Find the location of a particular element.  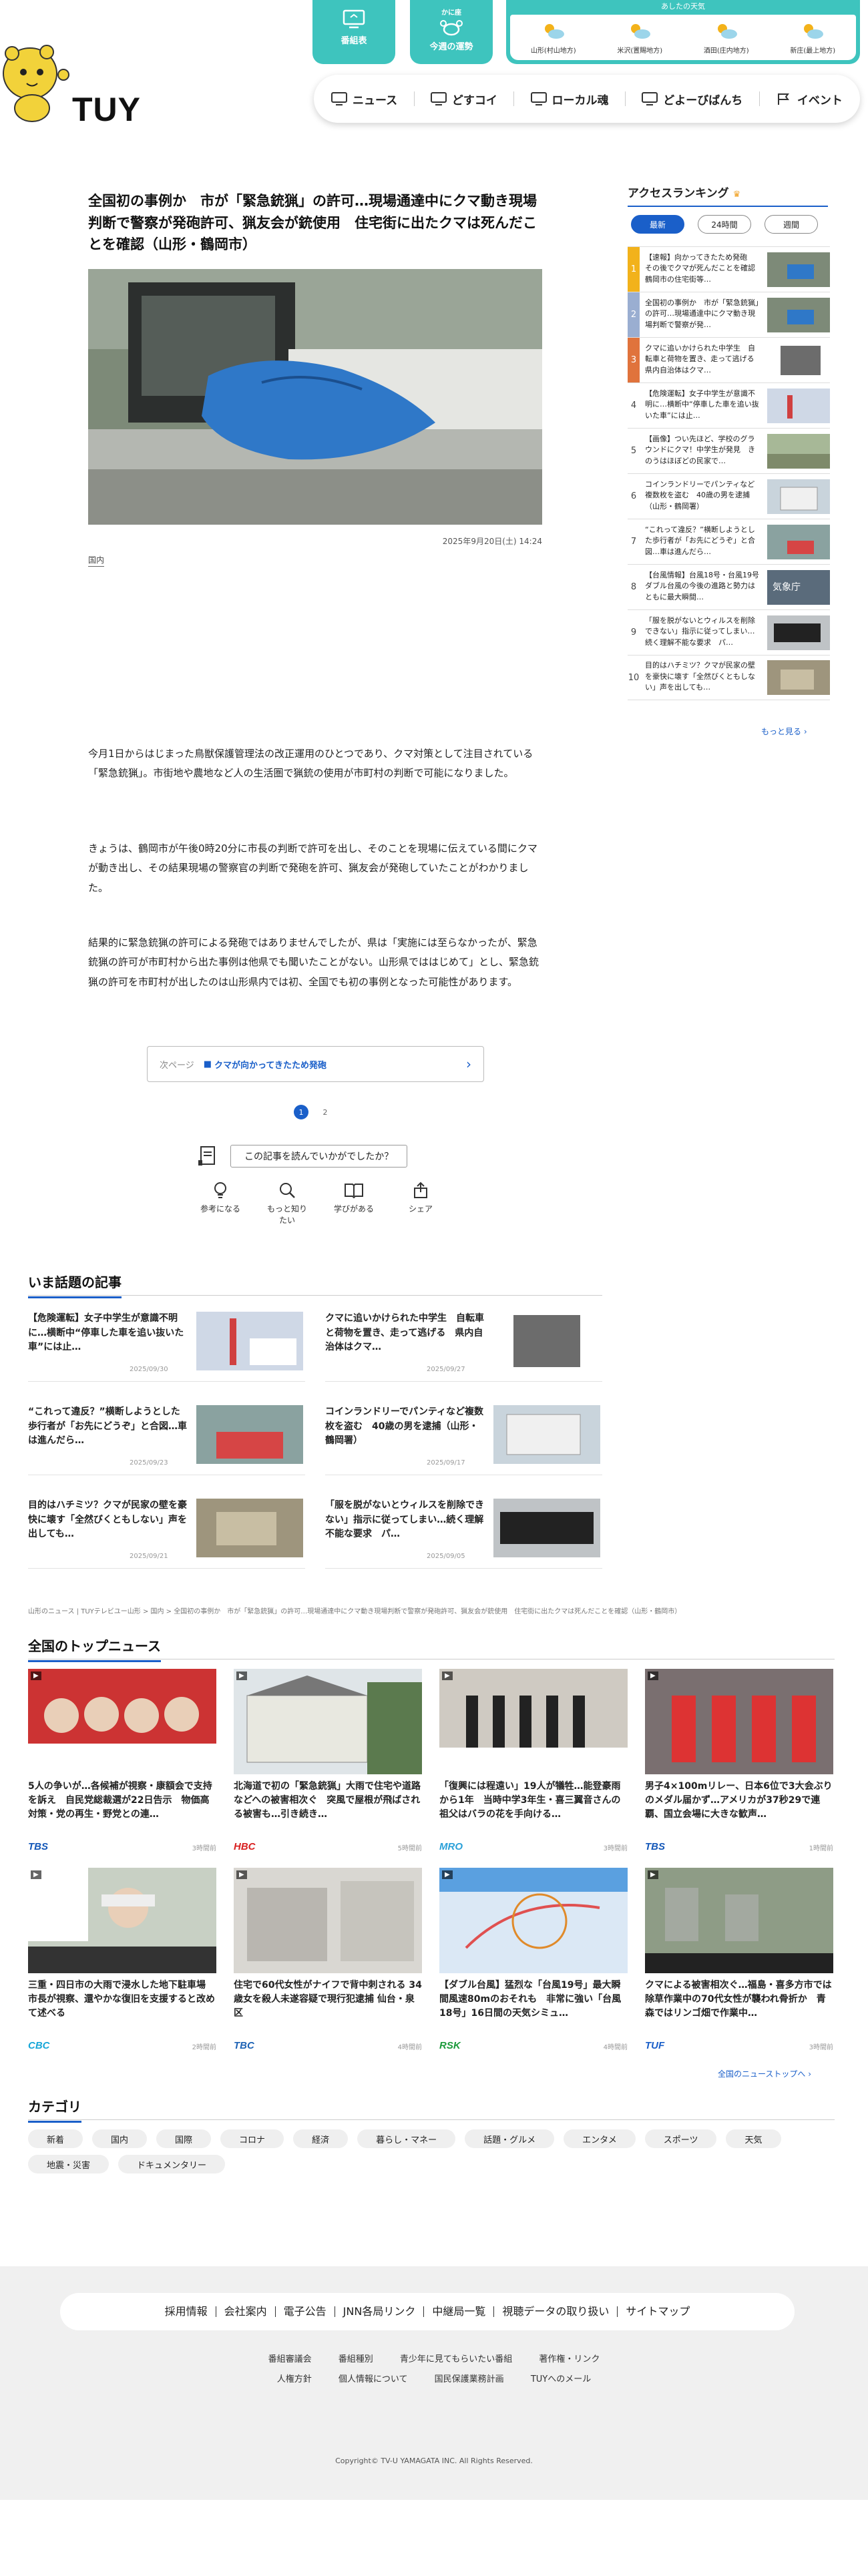

rank-number: 8 is located at coordinates (633, 587).